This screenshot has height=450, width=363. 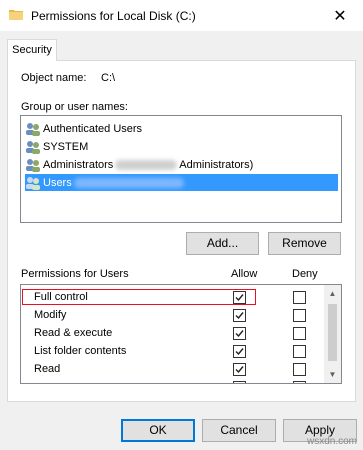 I want to click on permission-row-read: Read, so click(x=171, y=370).